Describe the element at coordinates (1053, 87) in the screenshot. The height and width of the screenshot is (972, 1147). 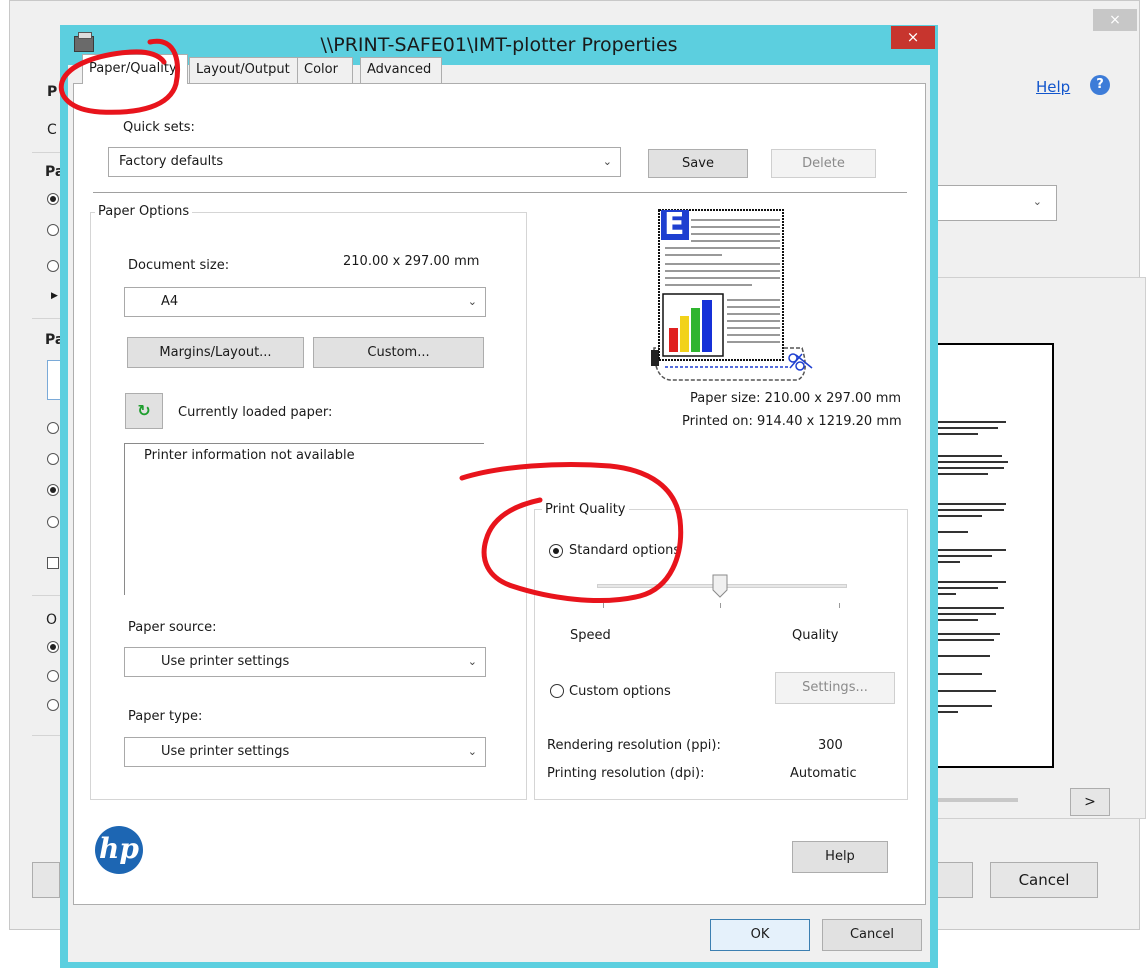
I see `background-help-link: Help` at that location.